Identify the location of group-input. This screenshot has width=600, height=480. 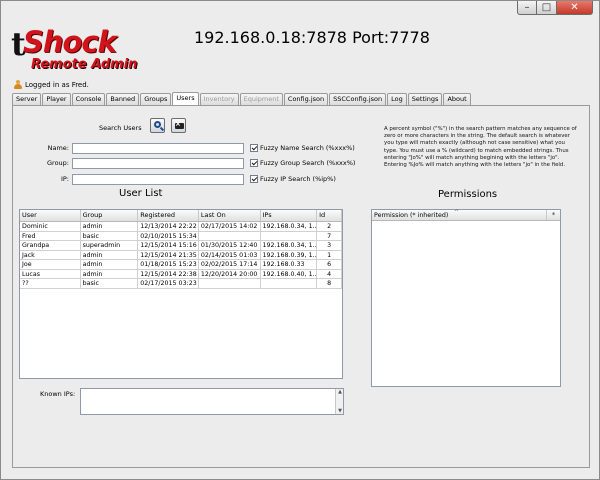
(158, 163).